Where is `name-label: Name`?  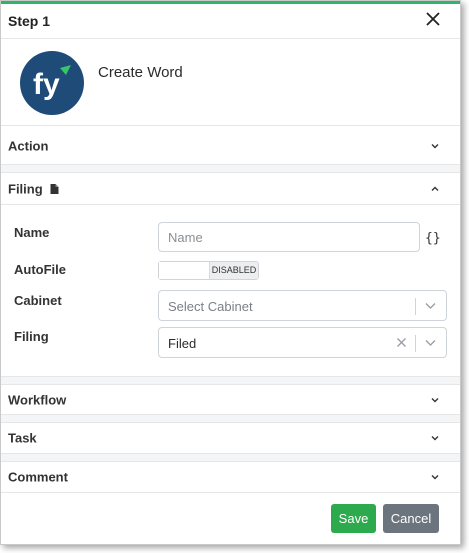 name-label: Name is located at coordinates (32, 232).